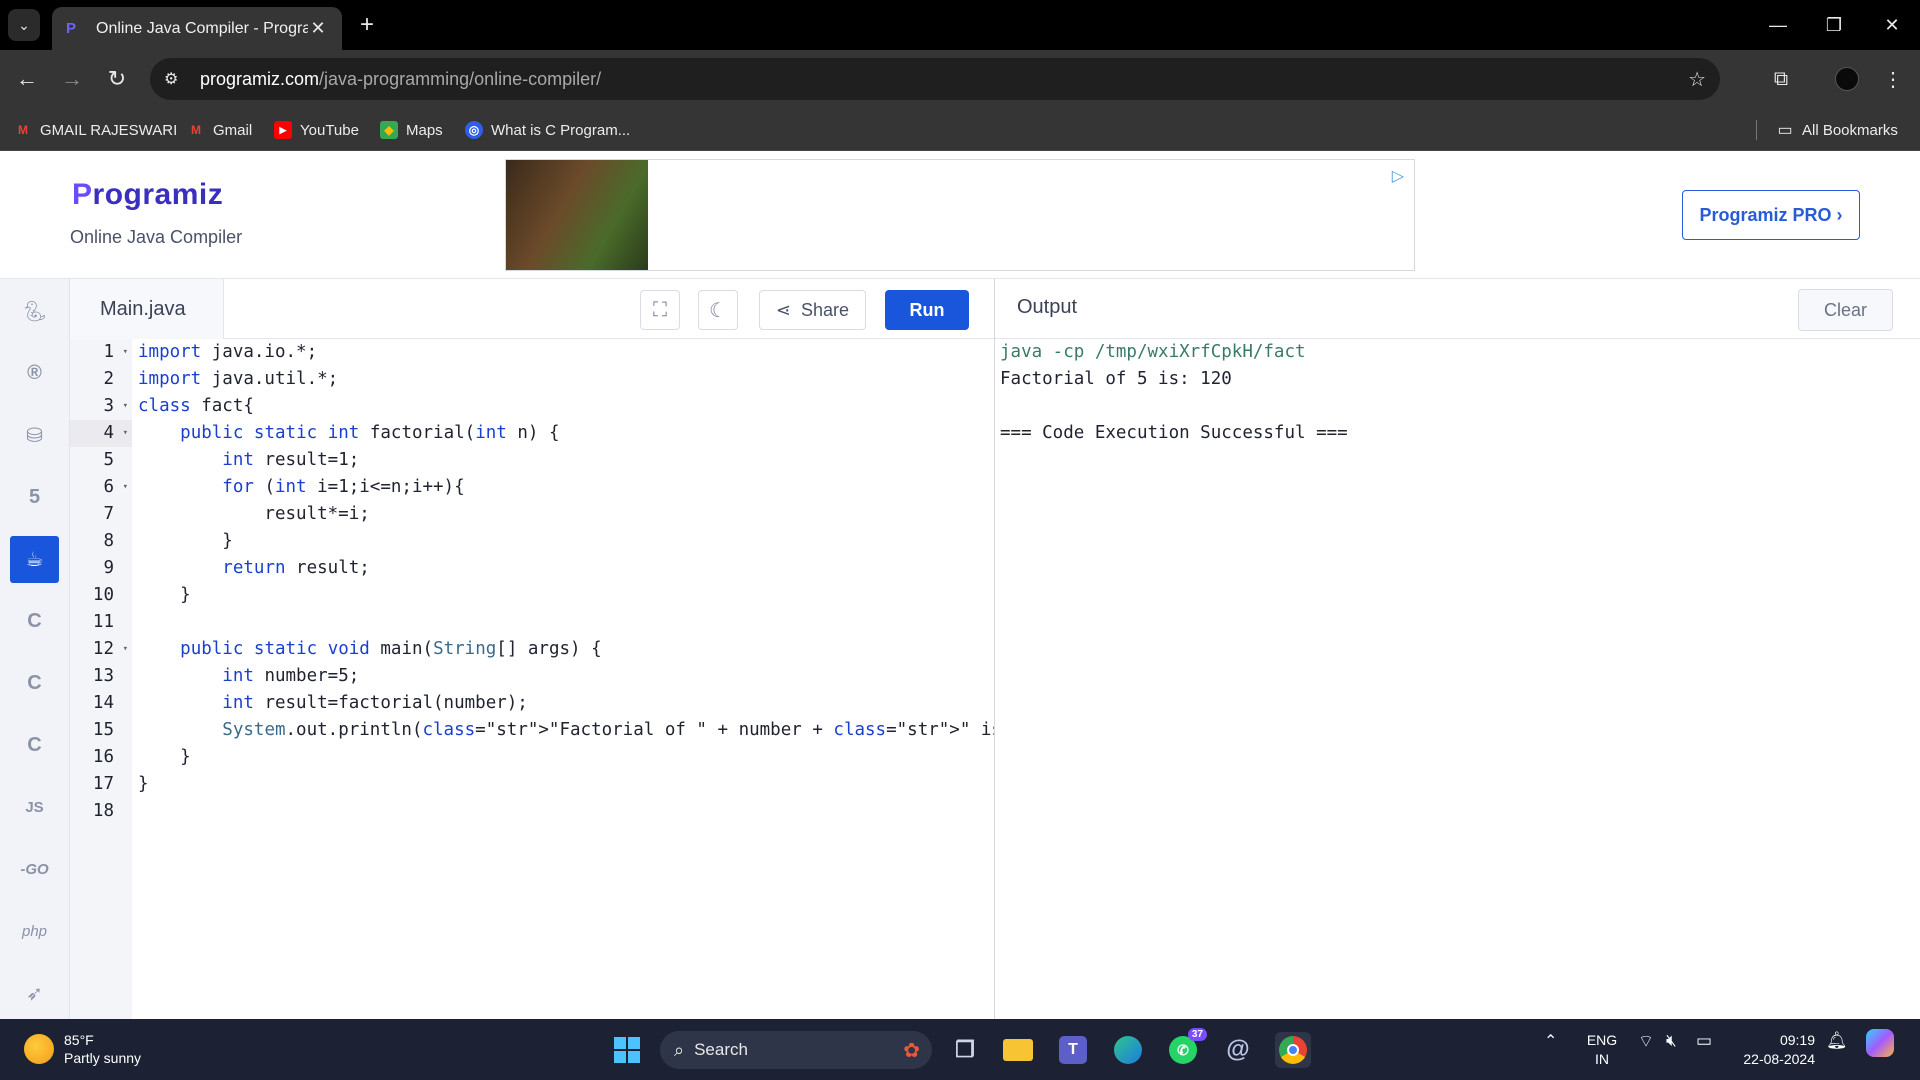 This screenshot has width=1920, height=1080. What do you see at coordinates (1073, 1050) in the screenshot?
I see `teams-button: T` at bounding box center [1073, 1050].